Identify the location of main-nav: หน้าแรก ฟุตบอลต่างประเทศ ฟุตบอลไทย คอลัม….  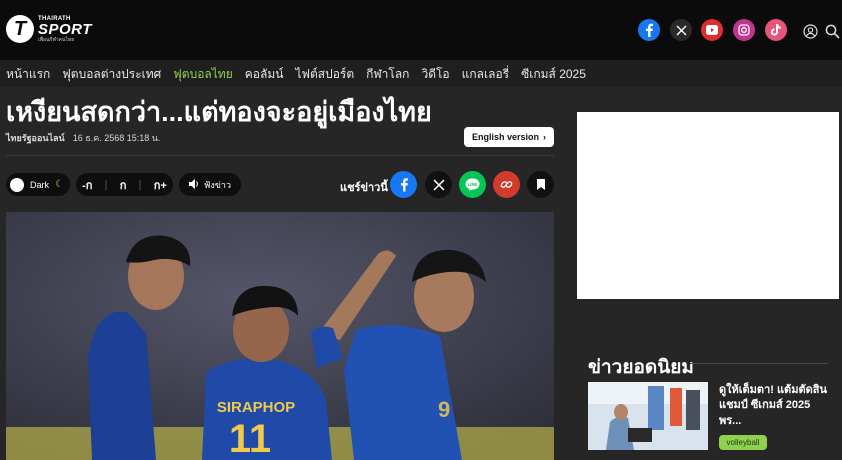
(421, 74).